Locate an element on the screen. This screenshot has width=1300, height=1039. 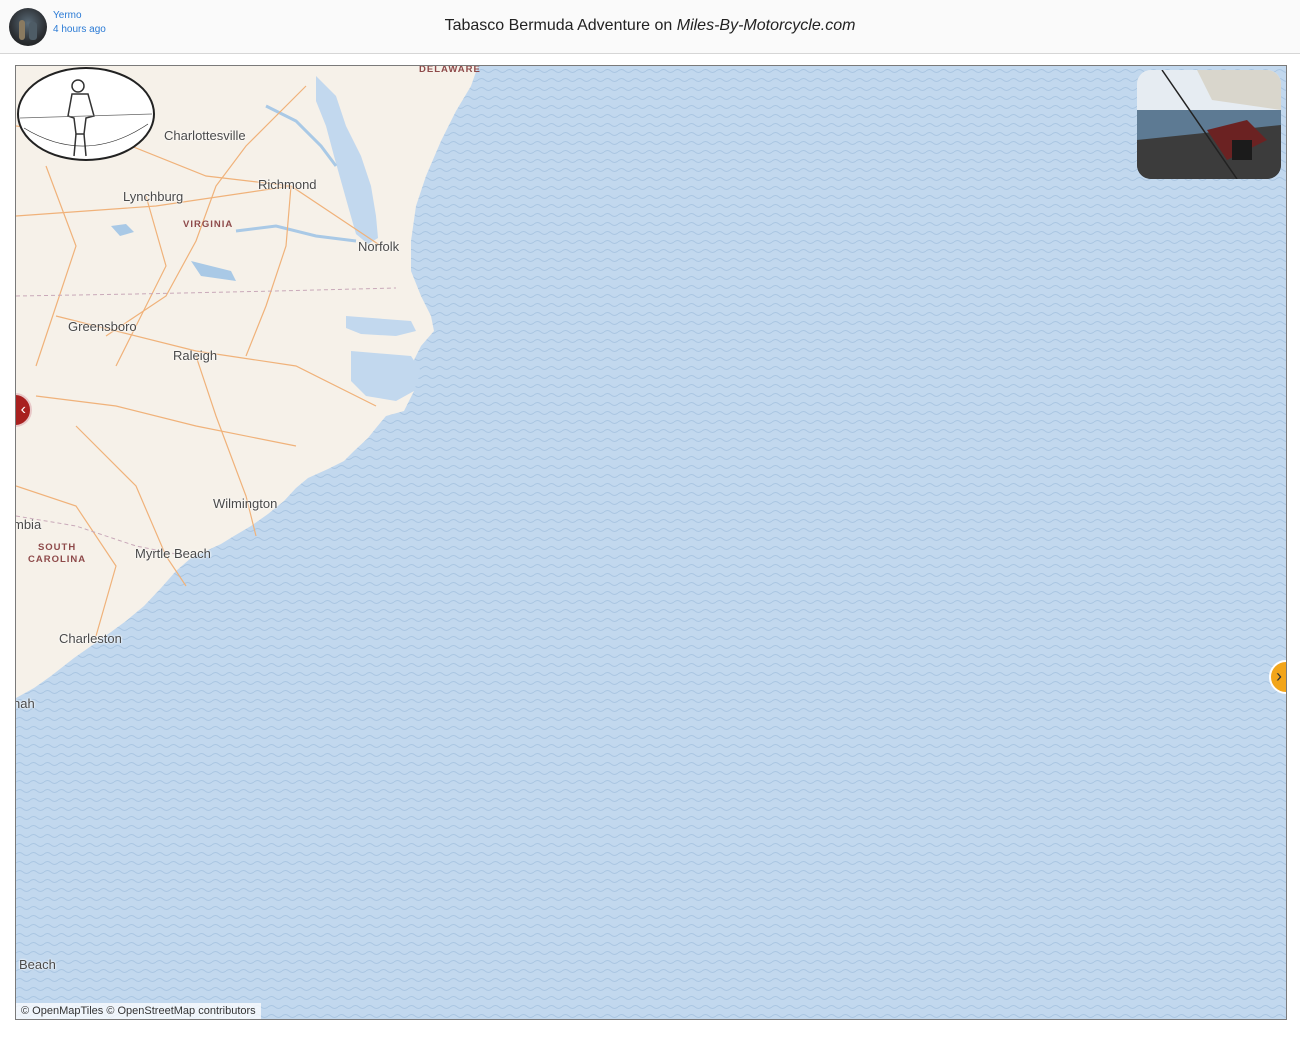
city-label-norfolk: Norfolk is located at coordinates (379, 246).